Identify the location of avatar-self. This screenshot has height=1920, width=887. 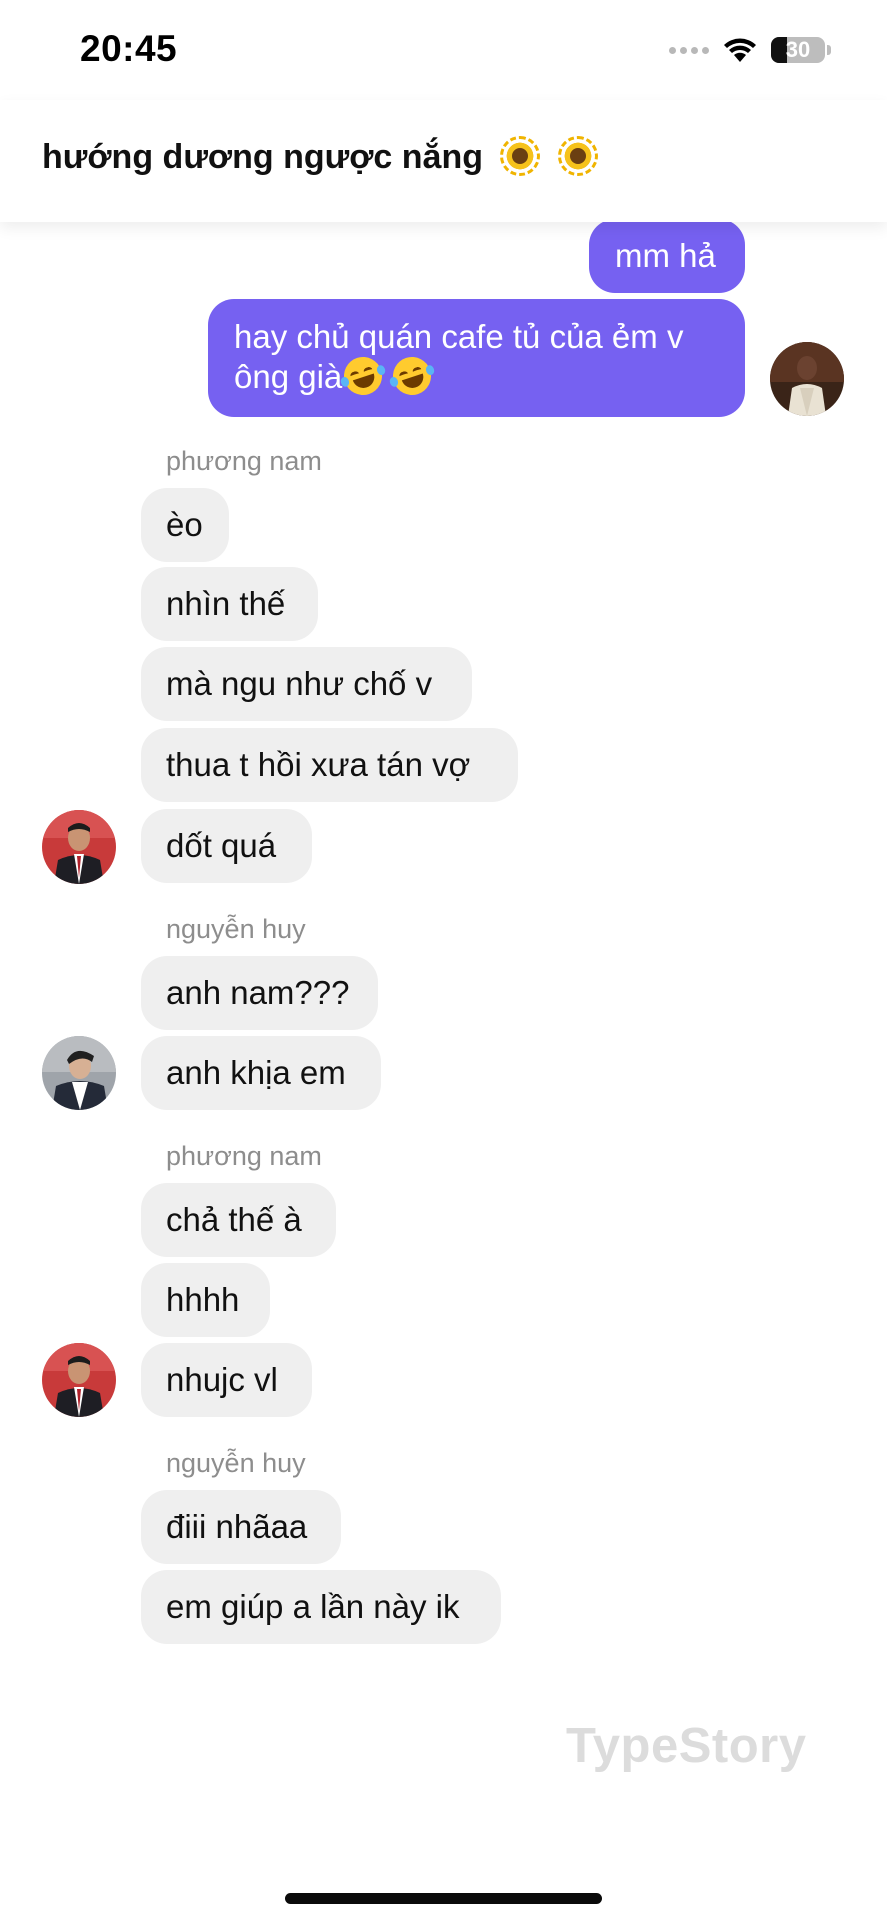
(807, 379).